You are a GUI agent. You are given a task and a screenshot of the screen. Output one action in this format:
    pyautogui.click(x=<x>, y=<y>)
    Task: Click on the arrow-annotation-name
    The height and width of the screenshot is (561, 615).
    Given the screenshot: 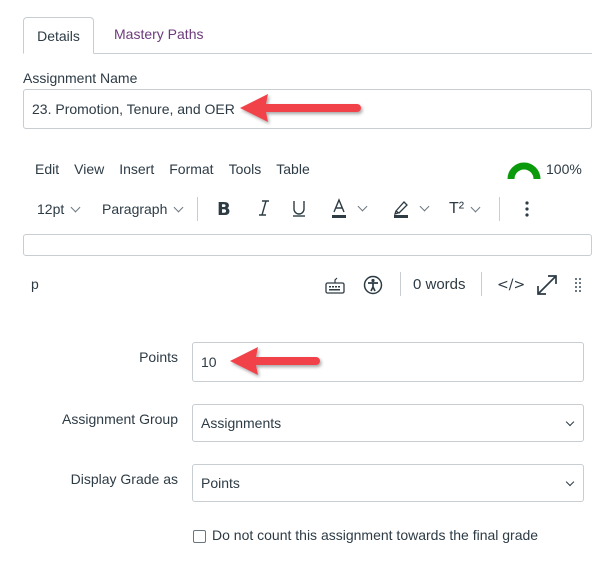 What is the action you would take?
    pyautogui.click(x=300, y=108)
    